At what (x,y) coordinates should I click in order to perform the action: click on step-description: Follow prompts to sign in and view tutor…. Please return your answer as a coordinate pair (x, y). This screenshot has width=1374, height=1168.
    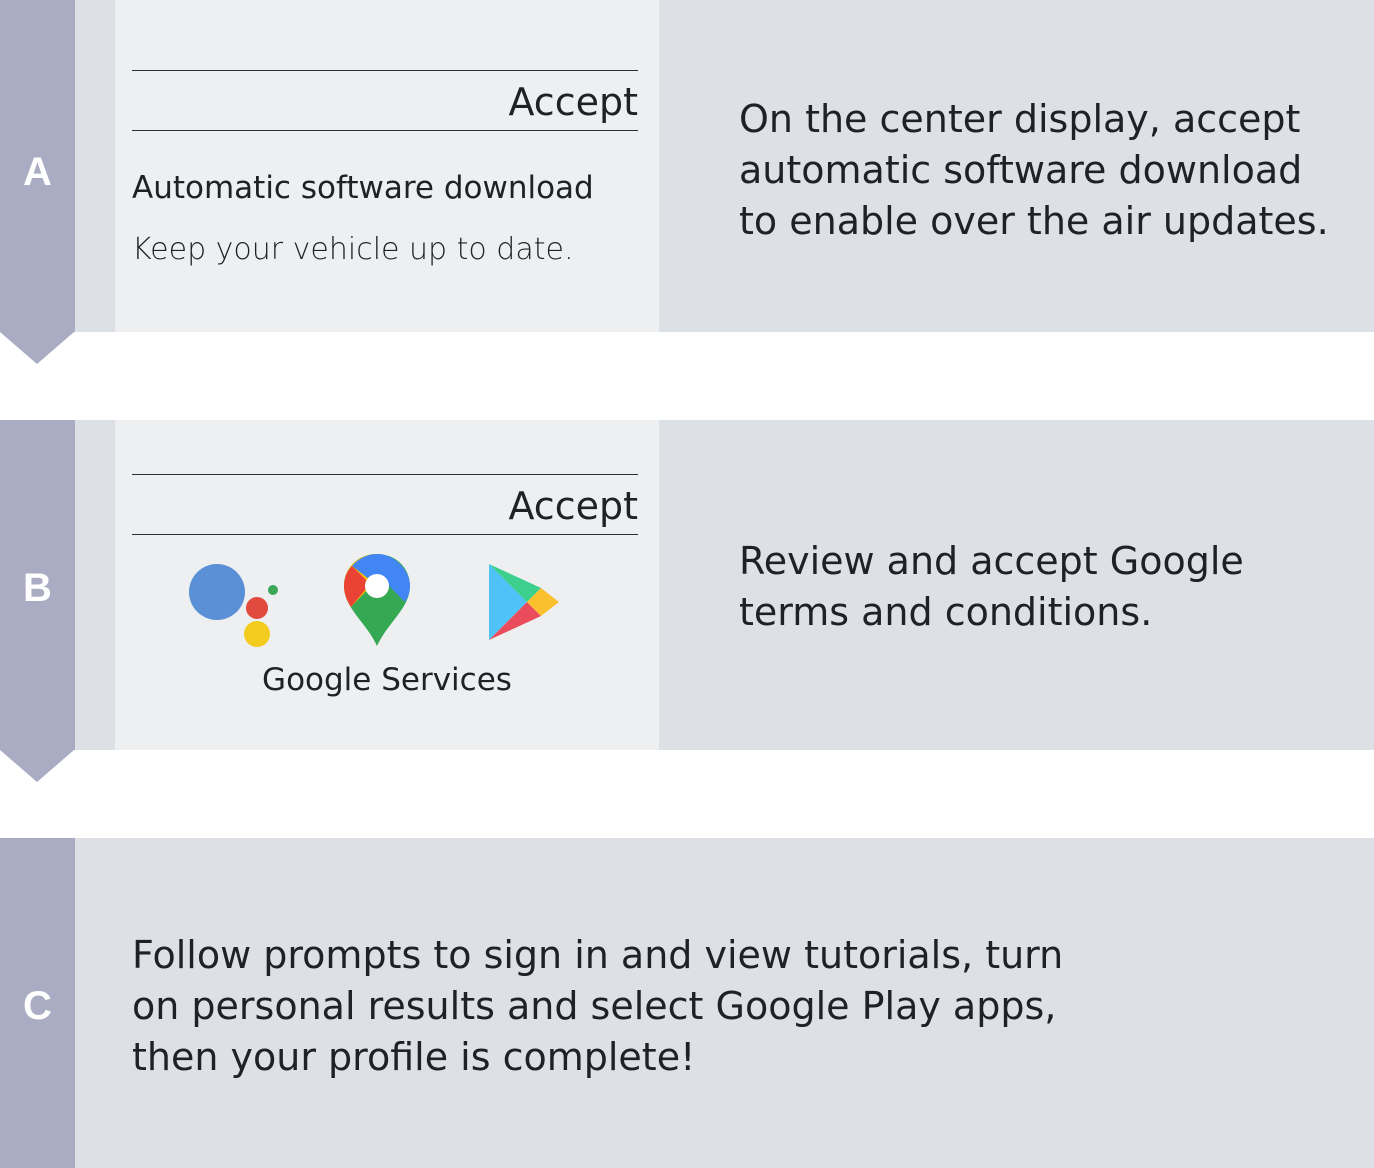
    Looking at the image, I should click on (598, 1006).